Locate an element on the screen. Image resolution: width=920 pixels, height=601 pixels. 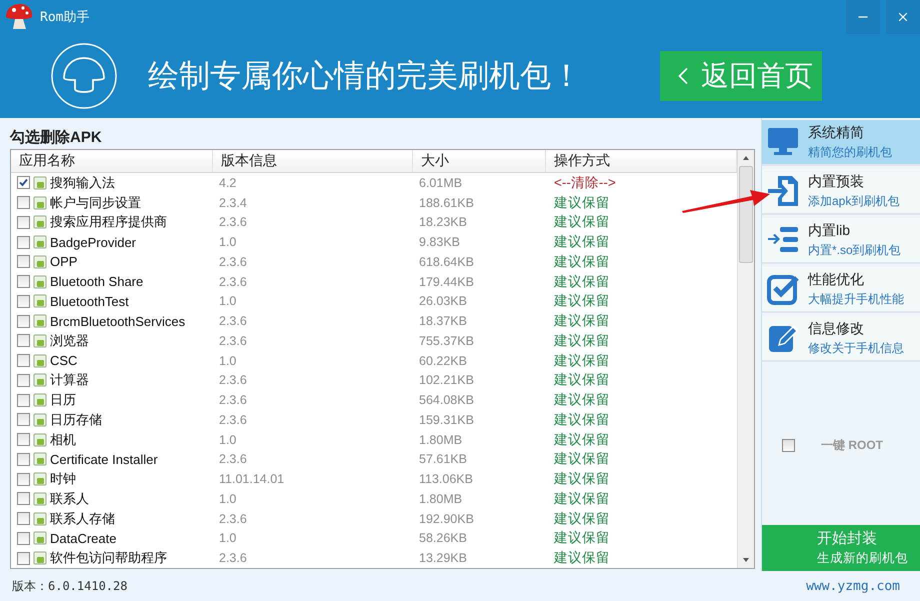
sidebar-item: 性能优化 大幅提升手机性能 is located at coordinates (841, 290).